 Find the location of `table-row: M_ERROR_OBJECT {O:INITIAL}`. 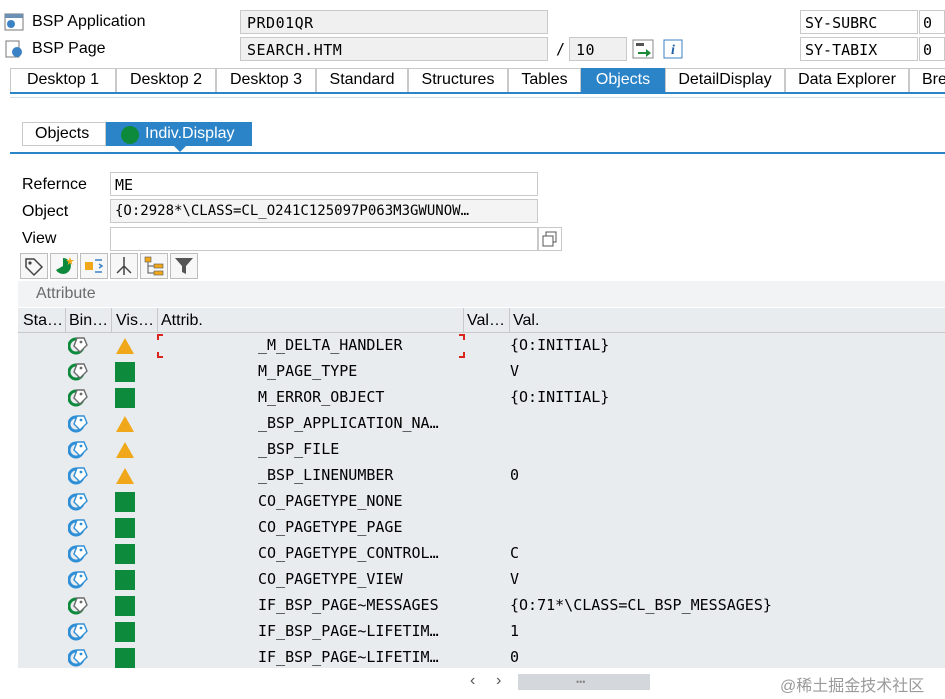

table-row: M_ERROR_OBJECT {O:INITIAL} is located at coordinates (481, 398).